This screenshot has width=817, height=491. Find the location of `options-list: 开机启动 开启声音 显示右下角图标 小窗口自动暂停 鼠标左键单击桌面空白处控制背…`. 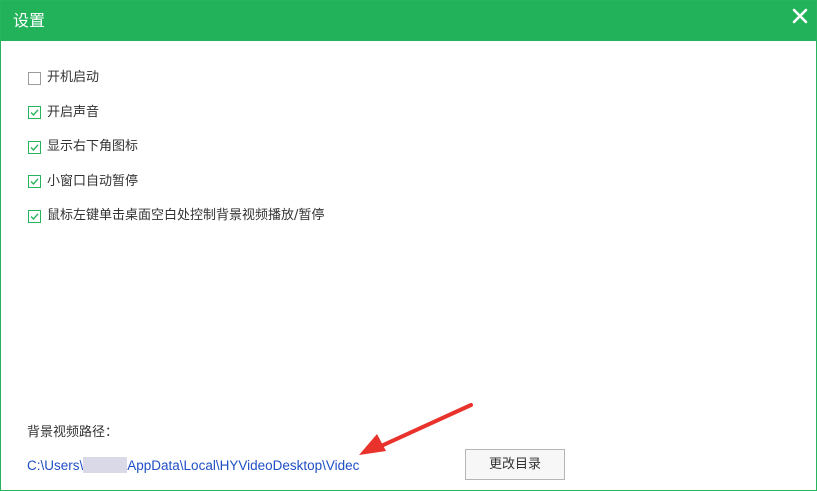

options-list: 开机启动 开启声音 显示右下角图标 小窗口自动暂停 鼠标左键单击桌面空白处控制背… is located at coordinates (176, 153).